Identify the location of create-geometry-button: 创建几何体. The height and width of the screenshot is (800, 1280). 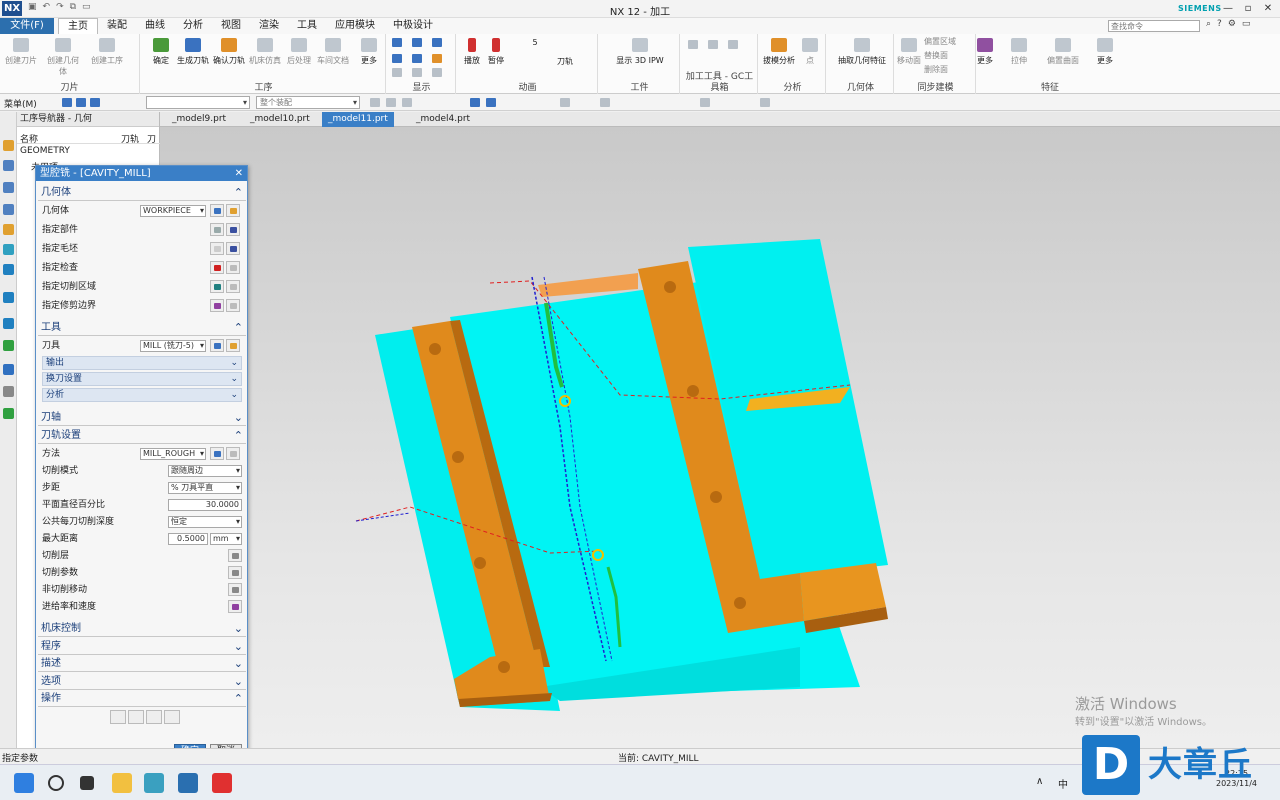
(63, 57).